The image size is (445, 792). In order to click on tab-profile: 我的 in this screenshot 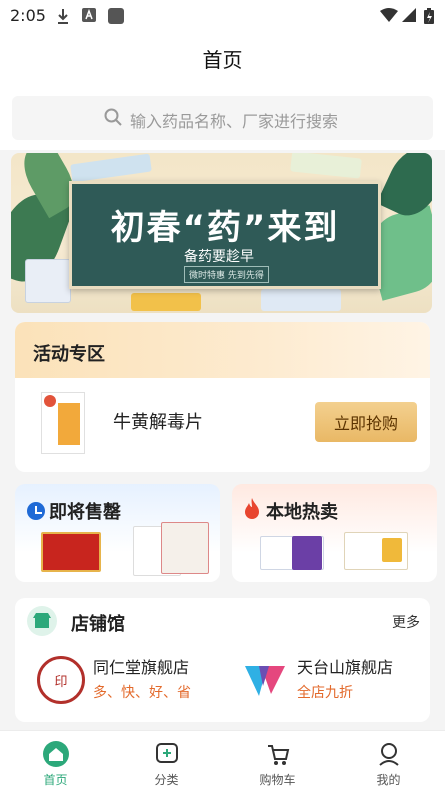, I will do `click(388, 761)`.